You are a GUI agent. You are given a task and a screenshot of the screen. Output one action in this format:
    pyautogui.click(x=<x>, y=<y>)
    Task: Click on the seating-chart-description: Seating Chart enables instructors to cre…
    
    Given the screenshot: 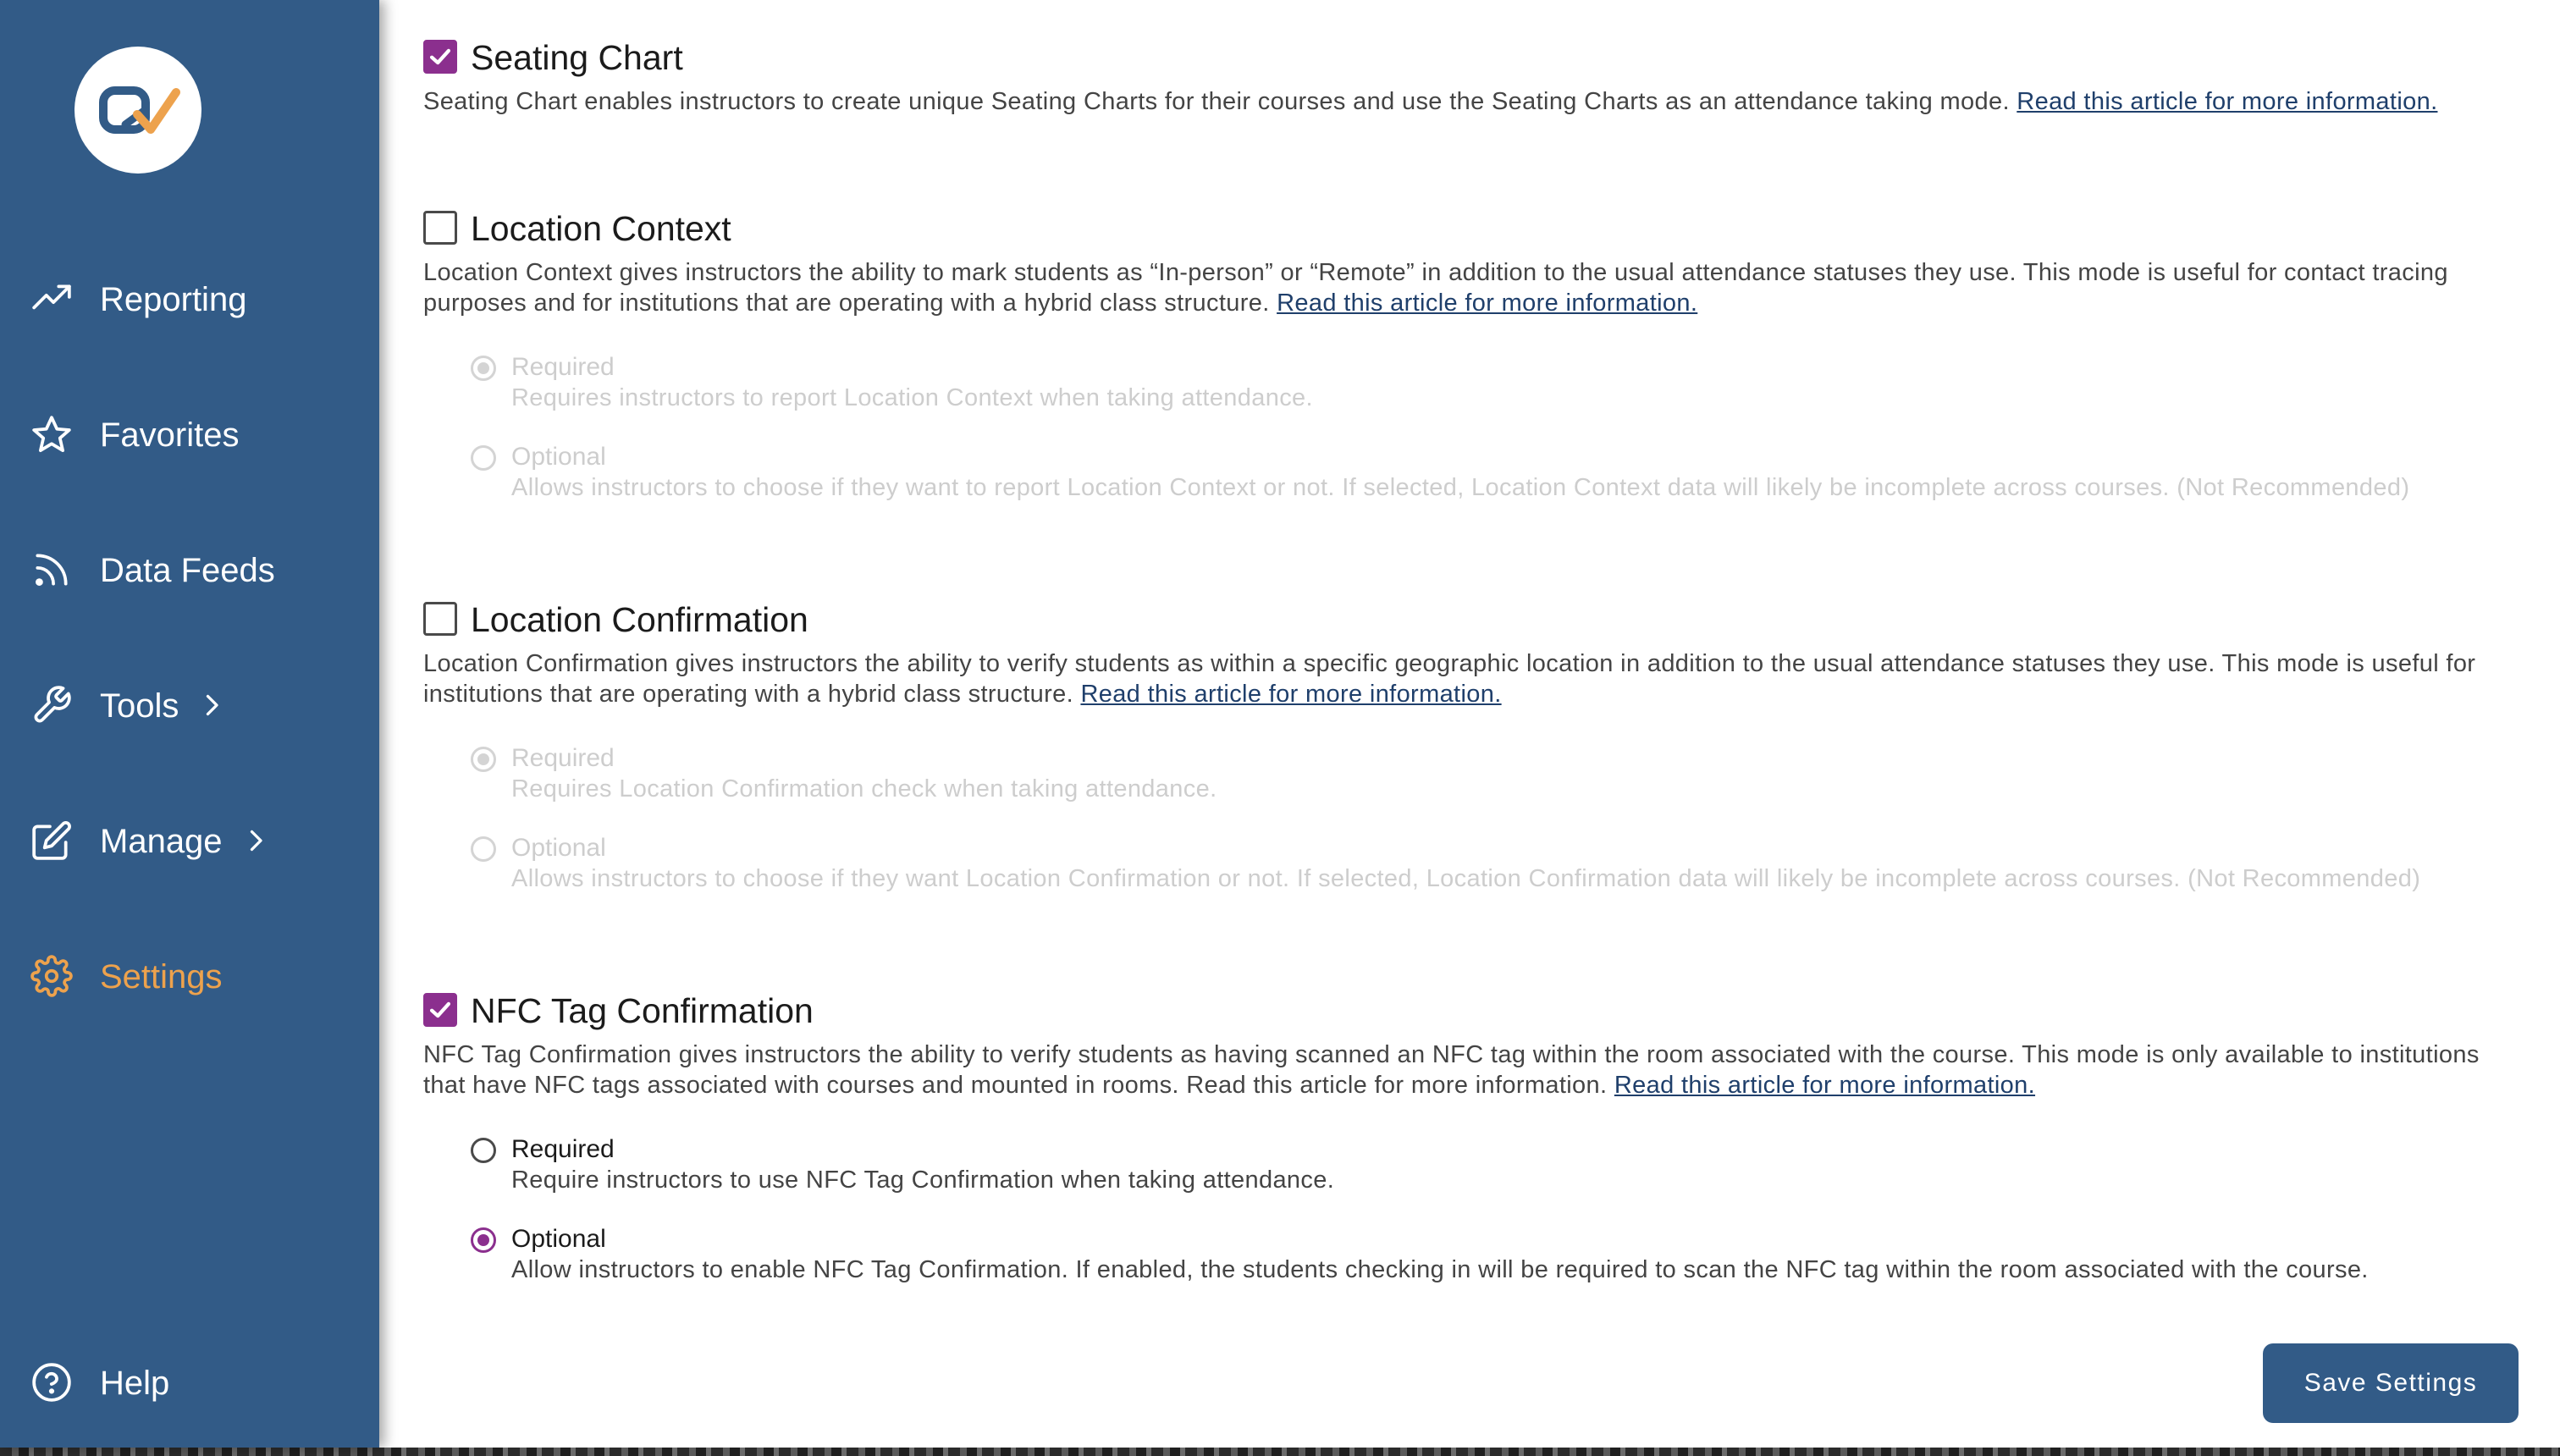 What is the action you would take?
    pyautogui.click(x=1468, y=102)
    